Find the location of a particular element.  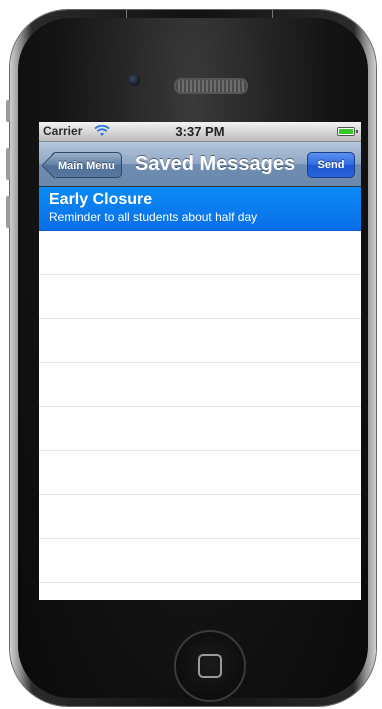

battery-icon is located at coordinates (347, 131).